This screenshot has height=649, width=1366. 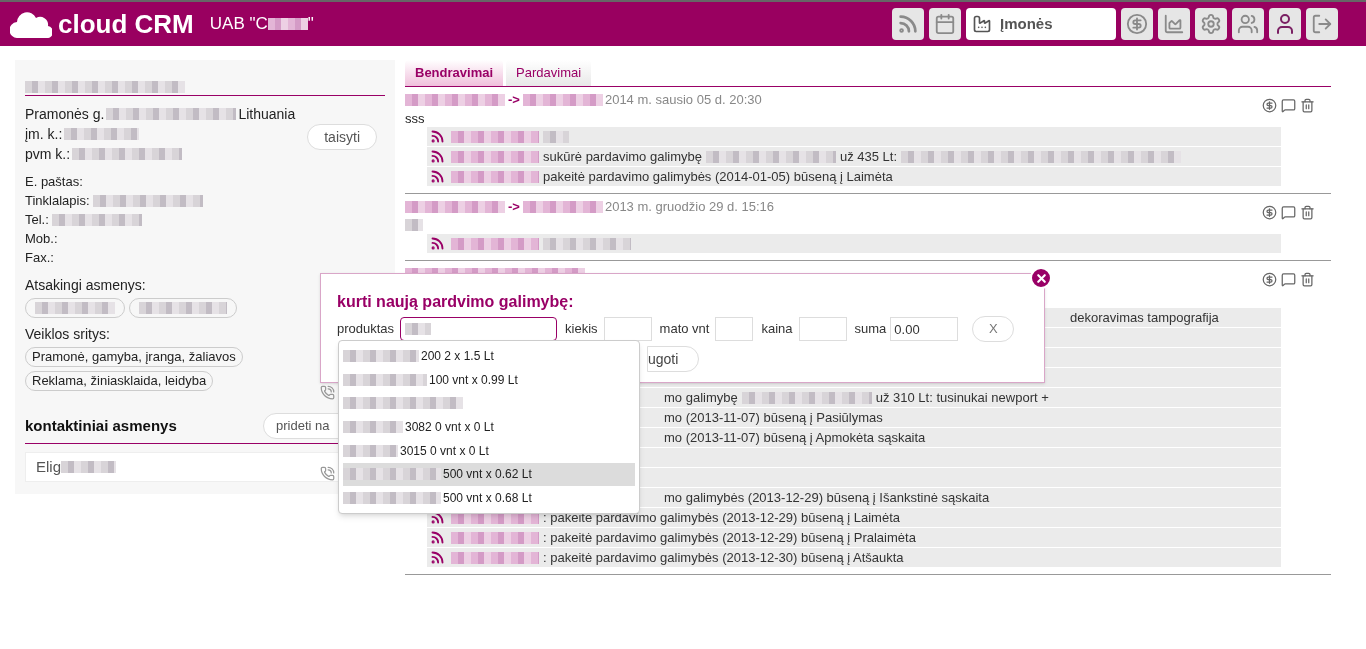 What do you see at coordinates (126, 24) in the screenshot?
I see `app-title: cloud CRM` at bounding box center [126, 24].